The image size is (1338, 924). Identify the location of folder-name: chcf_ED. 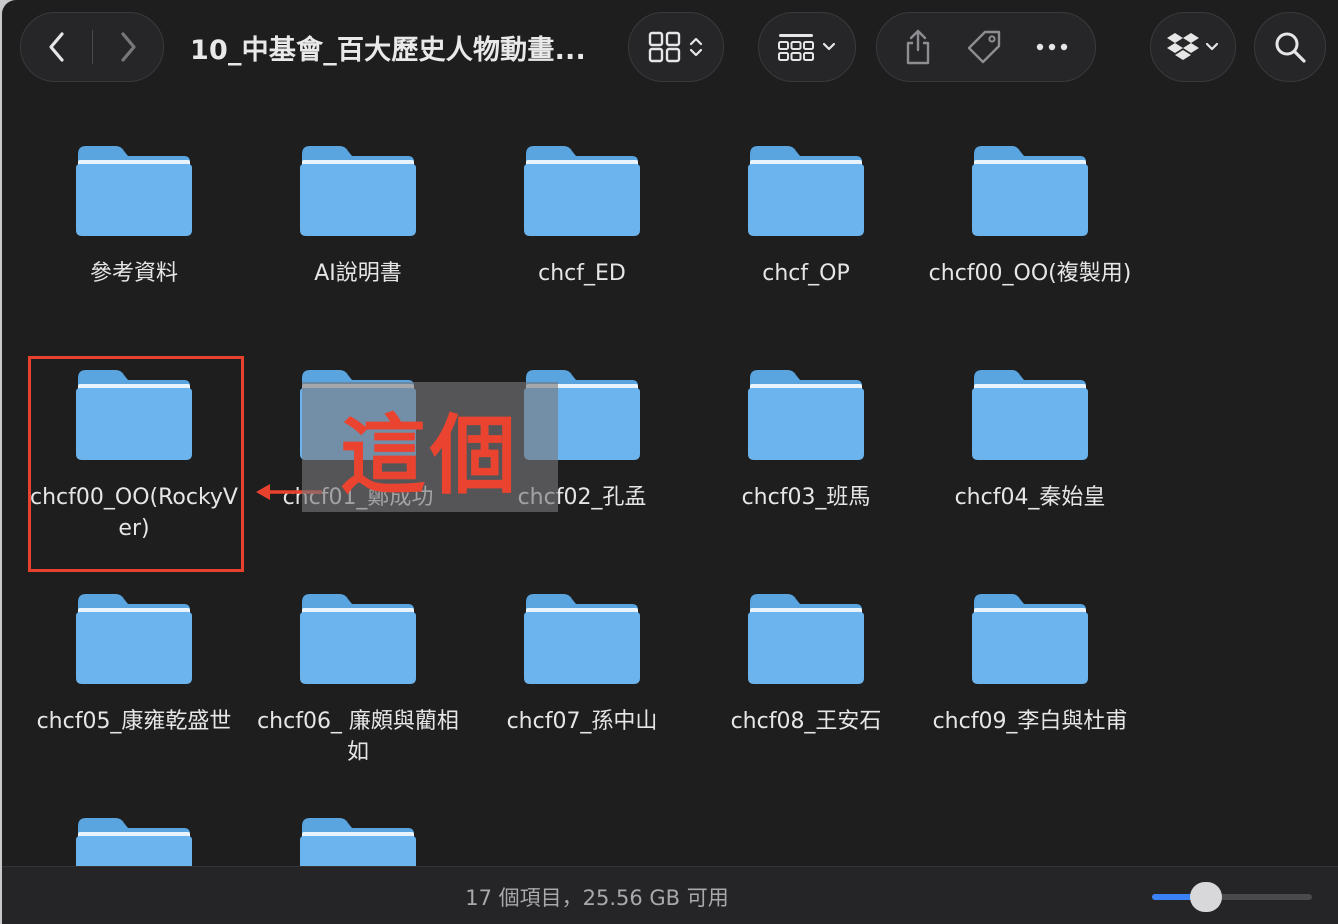
(582, 273).